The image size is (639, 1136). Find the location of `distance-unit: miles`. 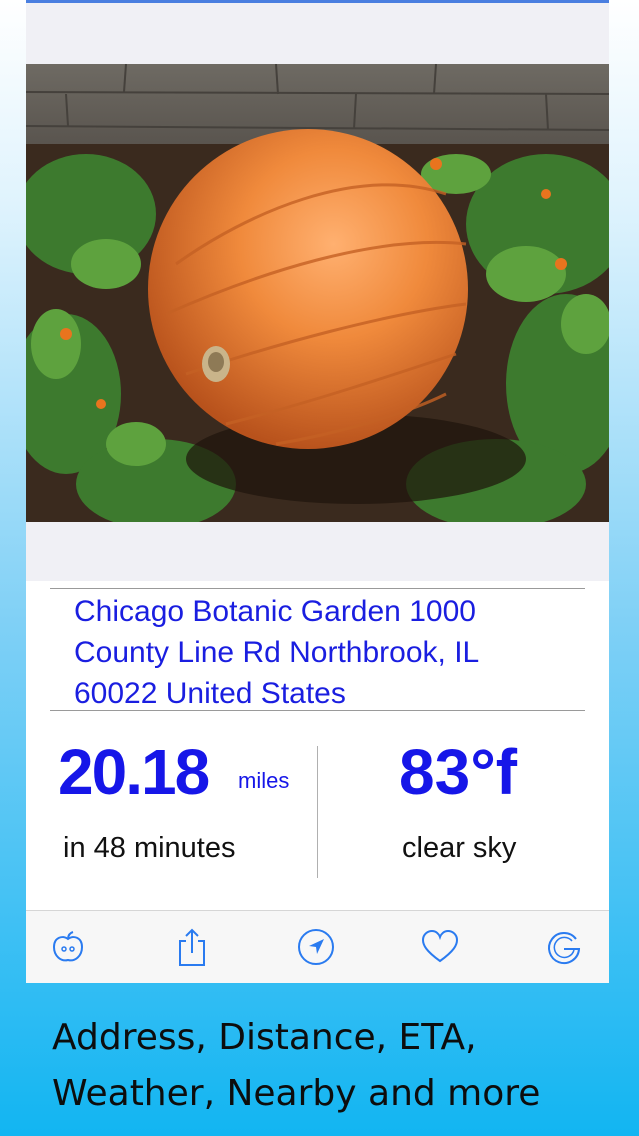

distance-unit: miles is located at coordinates (264, 780).